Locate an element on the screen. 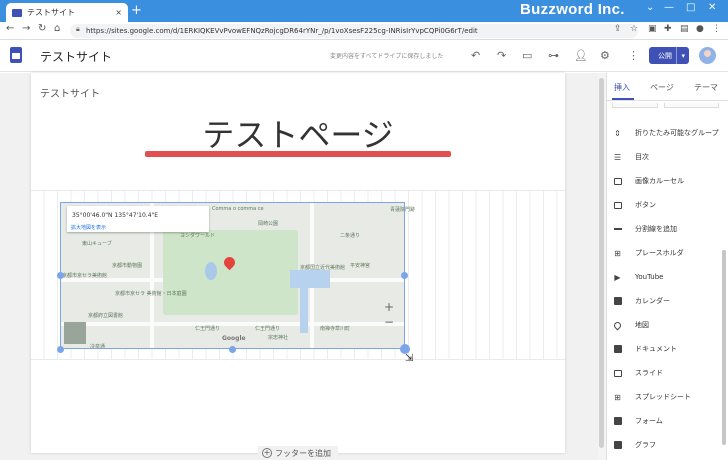  insert-item-label: 折りたたみ可能なグループ is located at coordinates (677, 133).